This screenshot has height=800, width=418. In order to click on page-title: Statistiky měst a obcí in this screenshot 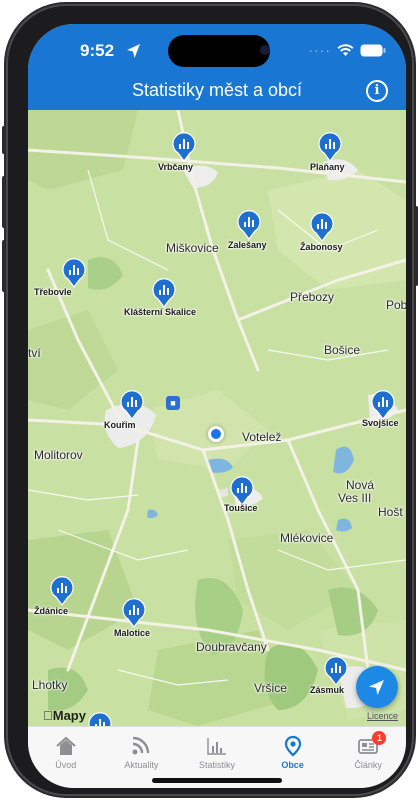, I will do `click(217, 90)`.